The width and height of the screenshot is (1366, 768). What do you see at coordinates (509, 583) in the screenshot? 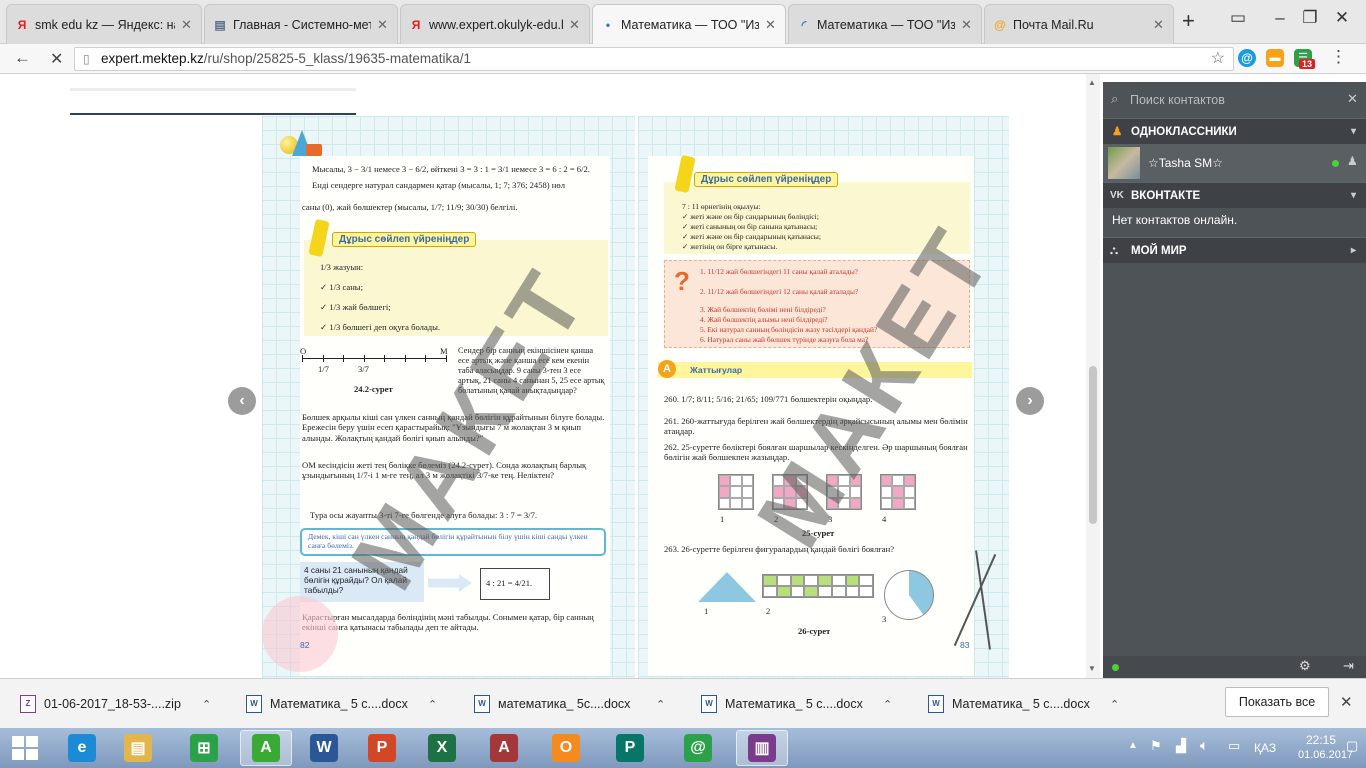
I see `answer-text: 4 : 21 = 4/21.` at bounding box center [509, 583].